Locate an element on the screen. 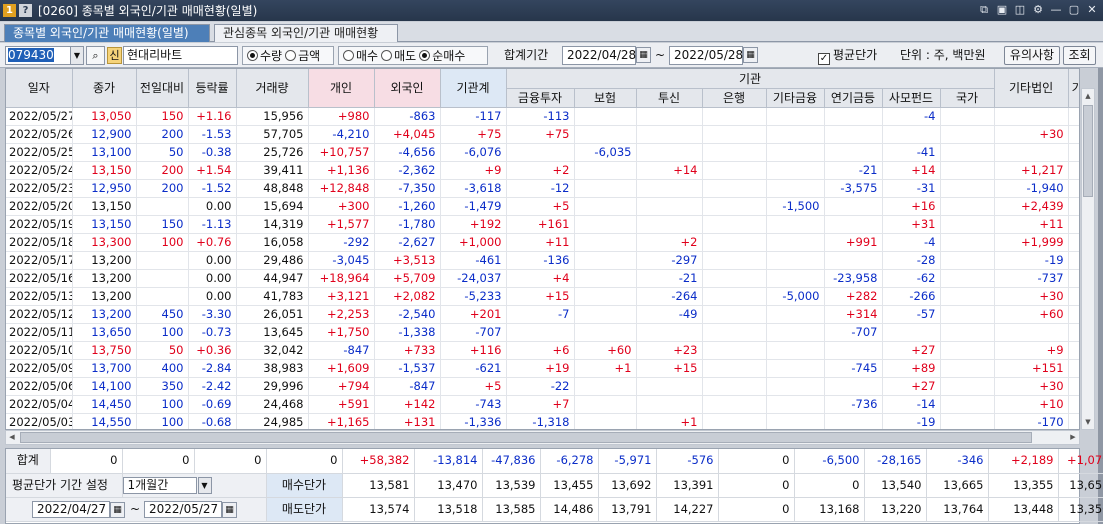 Image resolution: width=1103 pixels, height=524 pixels. link-icon: ⧉ is located at coordinates (984, 9).